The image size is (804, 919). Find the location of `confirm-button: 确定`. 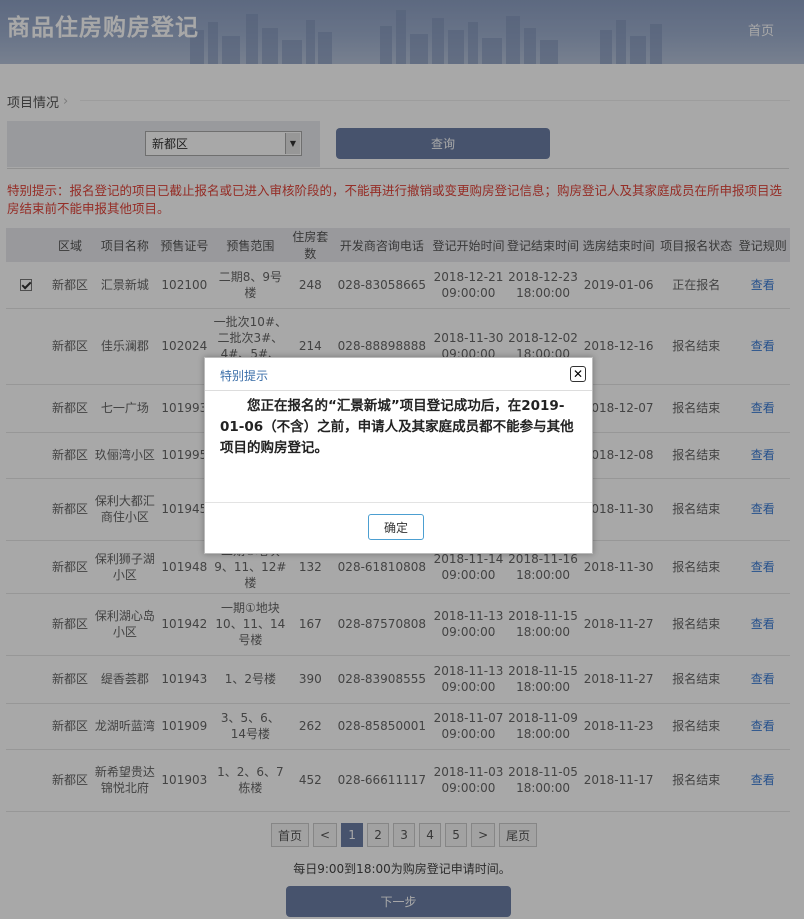

confirm-button: 确定 is located at coordinates (396, 527).